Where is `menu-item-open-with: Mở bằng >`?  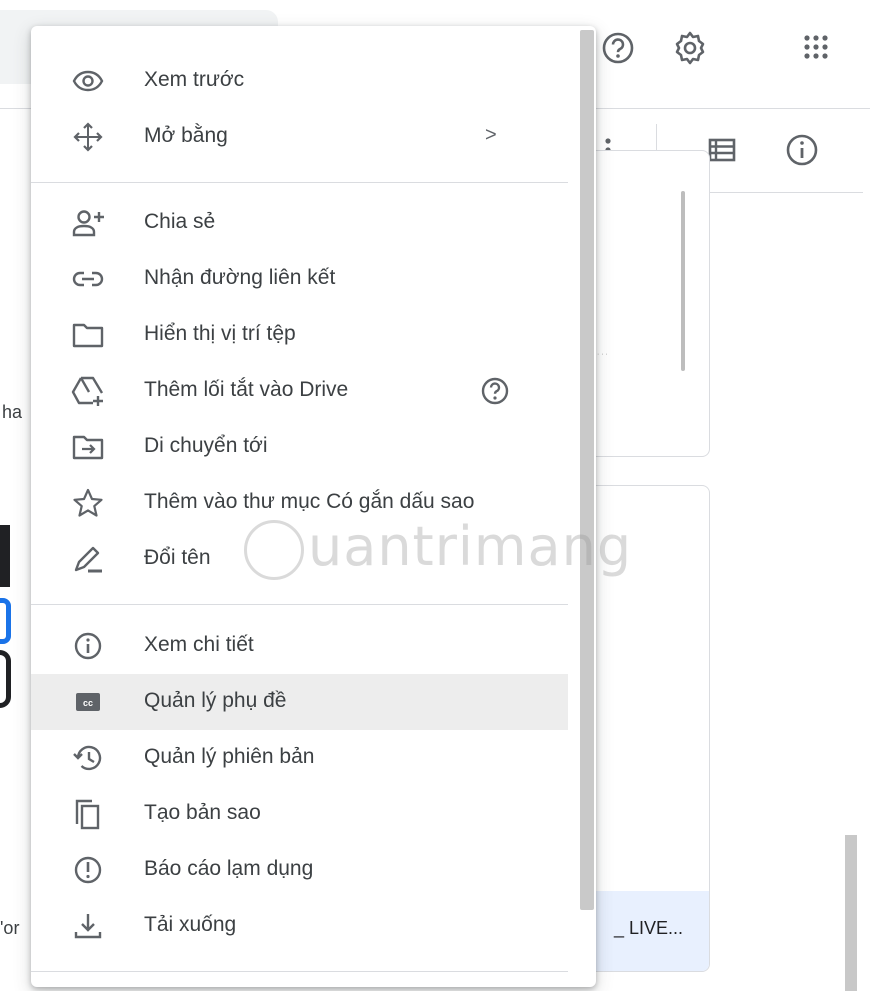 menu-item-open-with: Mở bằng > is located at coordinates (299, 137).